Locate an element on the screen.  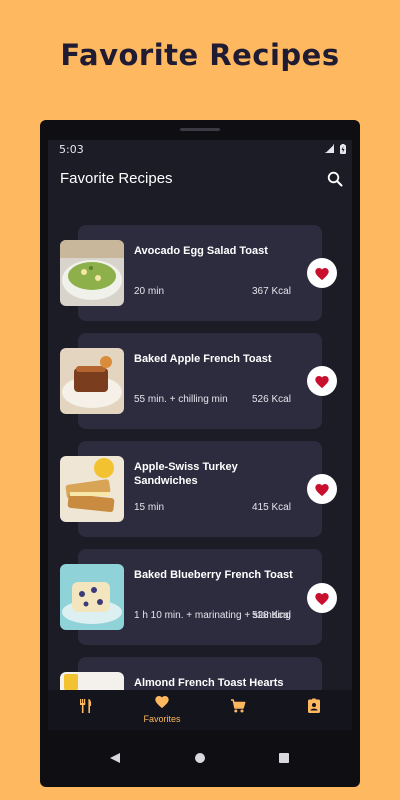
system-navigation-bar is located at coordinates (200, 758).